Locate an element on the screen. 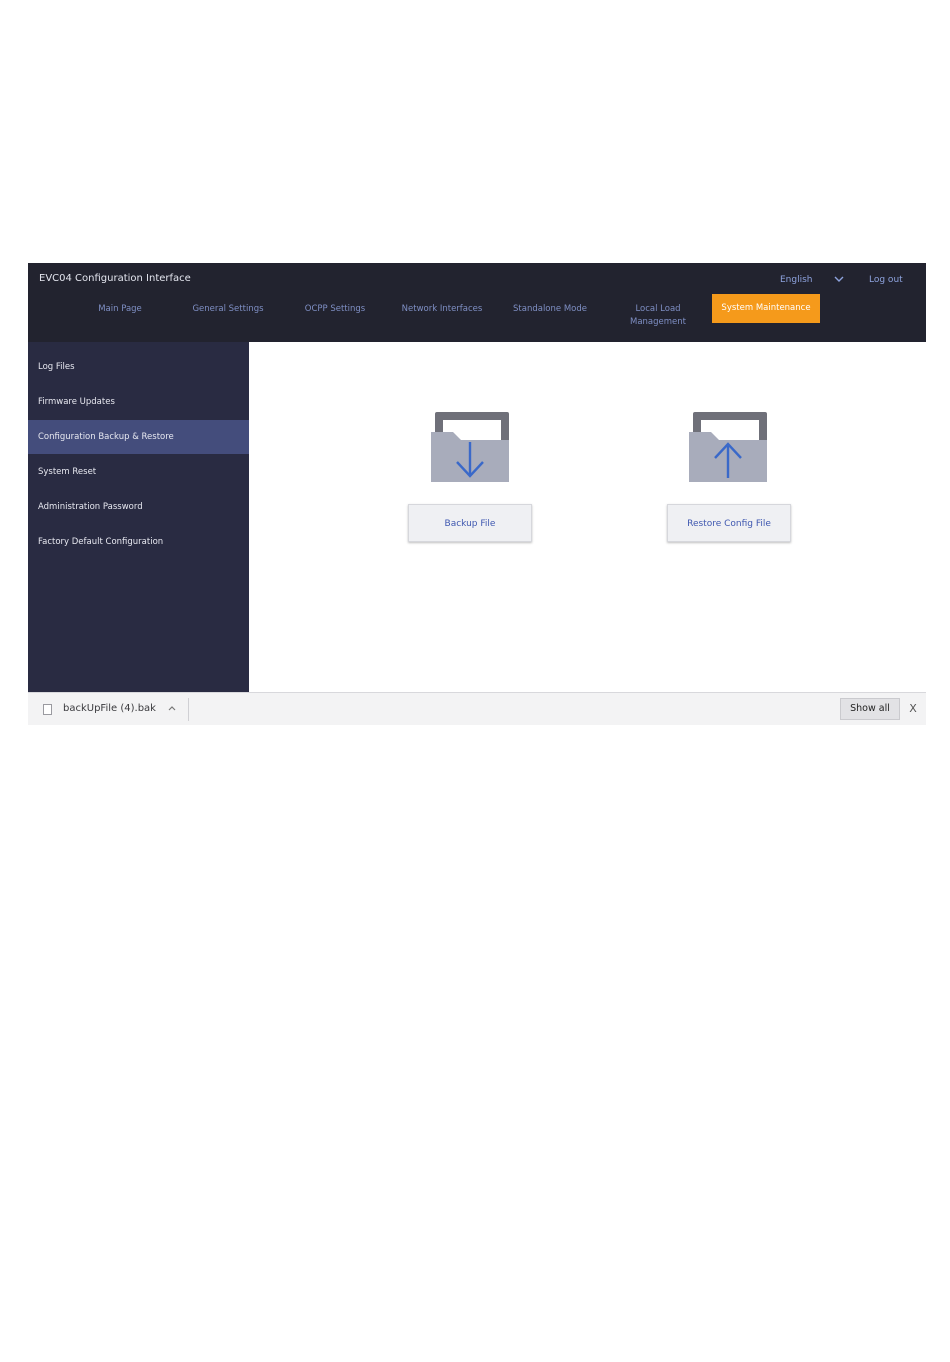 The height and width of the screenshot is (1362, 950). tab-standalone-mode: Standalone Mode is located at coordinates (550, 309).